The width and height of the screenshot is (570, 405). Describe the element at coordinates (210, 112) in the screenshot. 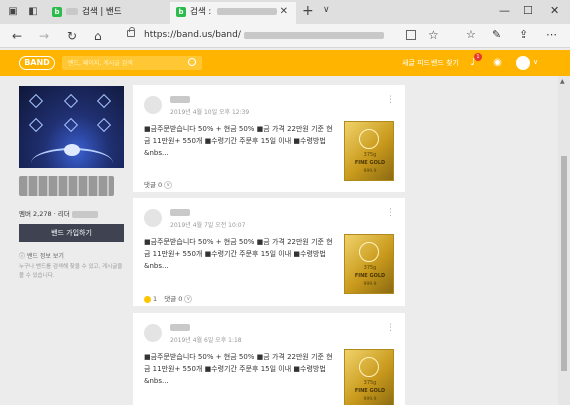

I see `post-date: 2019년 4월 10일 오후 12:39` at that location.